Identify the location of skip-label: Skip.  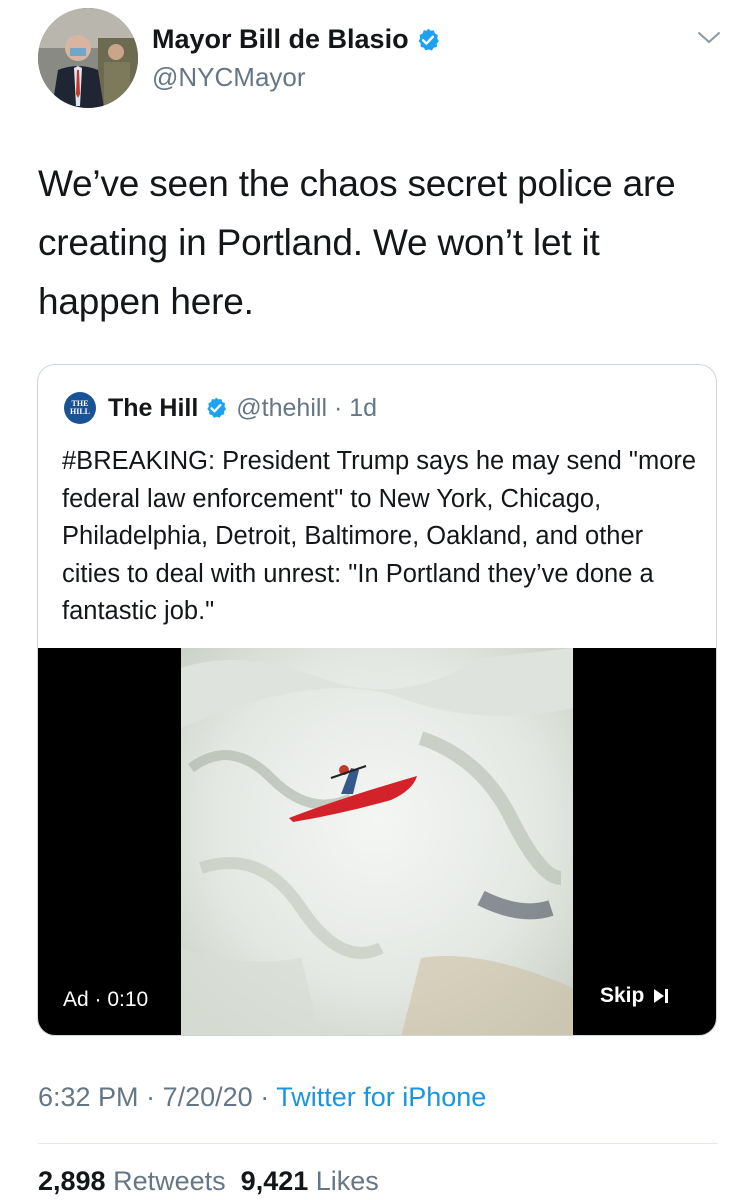
(622, 995).